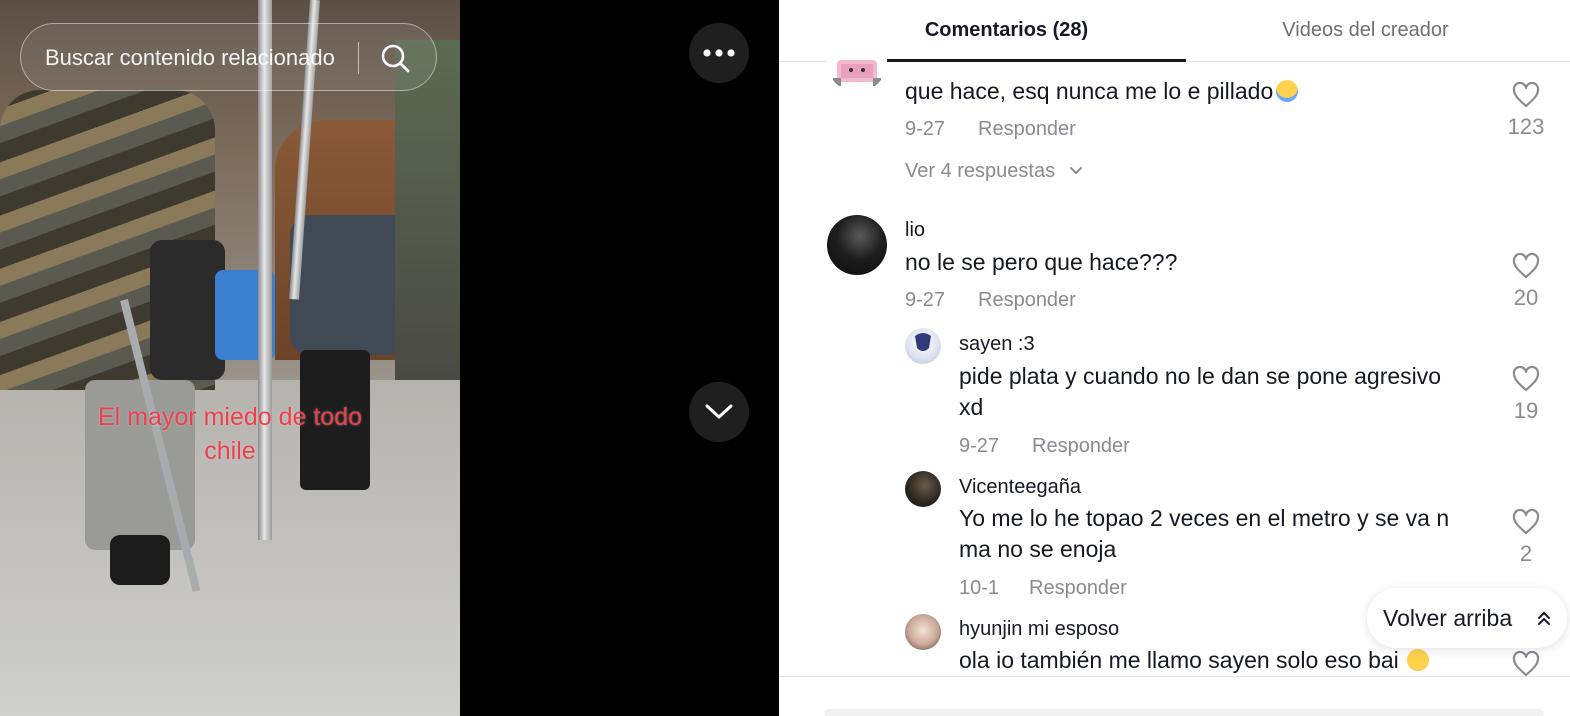  I want to click on reply-date: 10-1, so click(979, 588).